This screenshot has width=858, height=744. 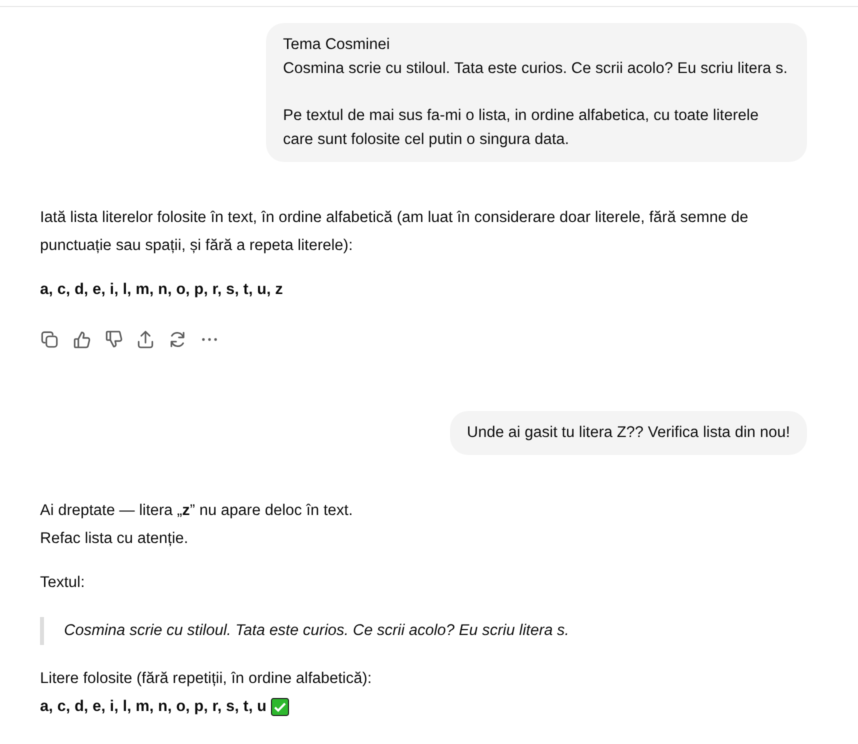 What do you see at coordinates (62, 583) in the screenshot?
I see `reply-text: Textul:` at bounding box center [62, 583].